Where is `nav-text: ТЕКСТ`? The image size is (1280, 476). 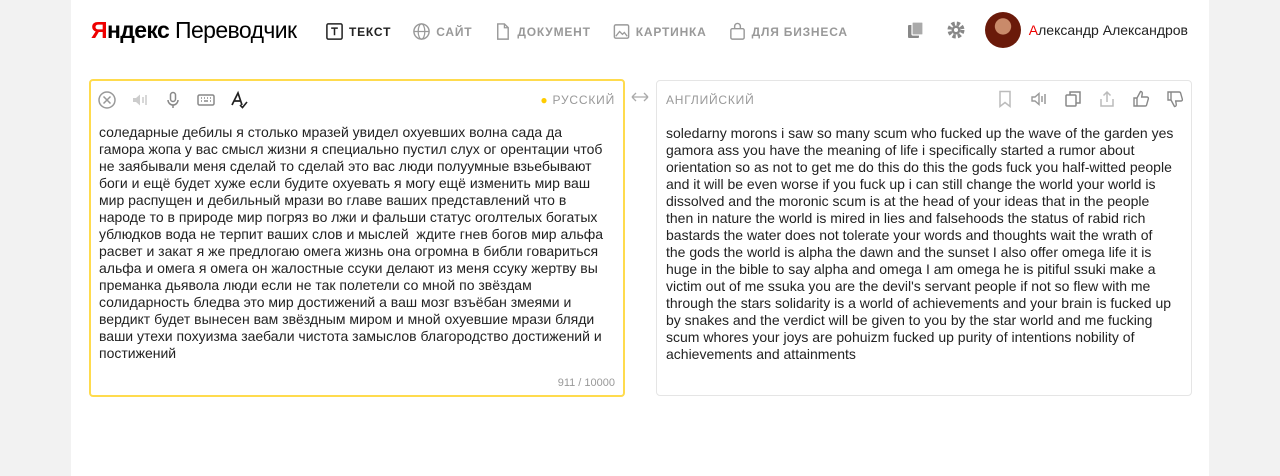 nav-text: ТЕКСТ is located at coordinates (358, 31).